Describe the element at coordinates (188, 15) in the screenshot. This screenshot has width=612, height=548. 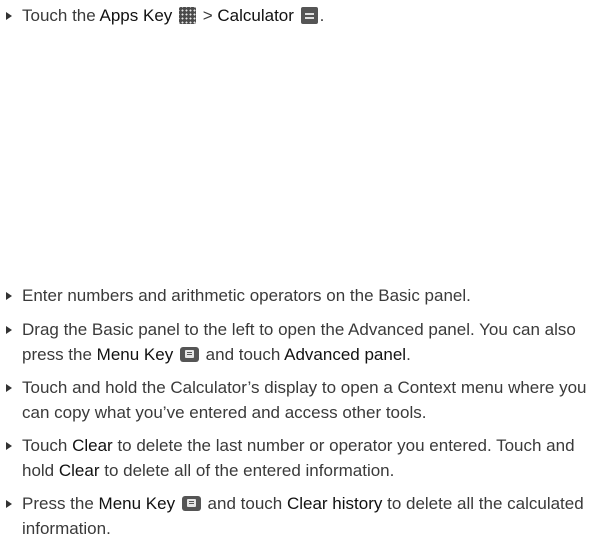
I see `apps-grid-icon` at that location.